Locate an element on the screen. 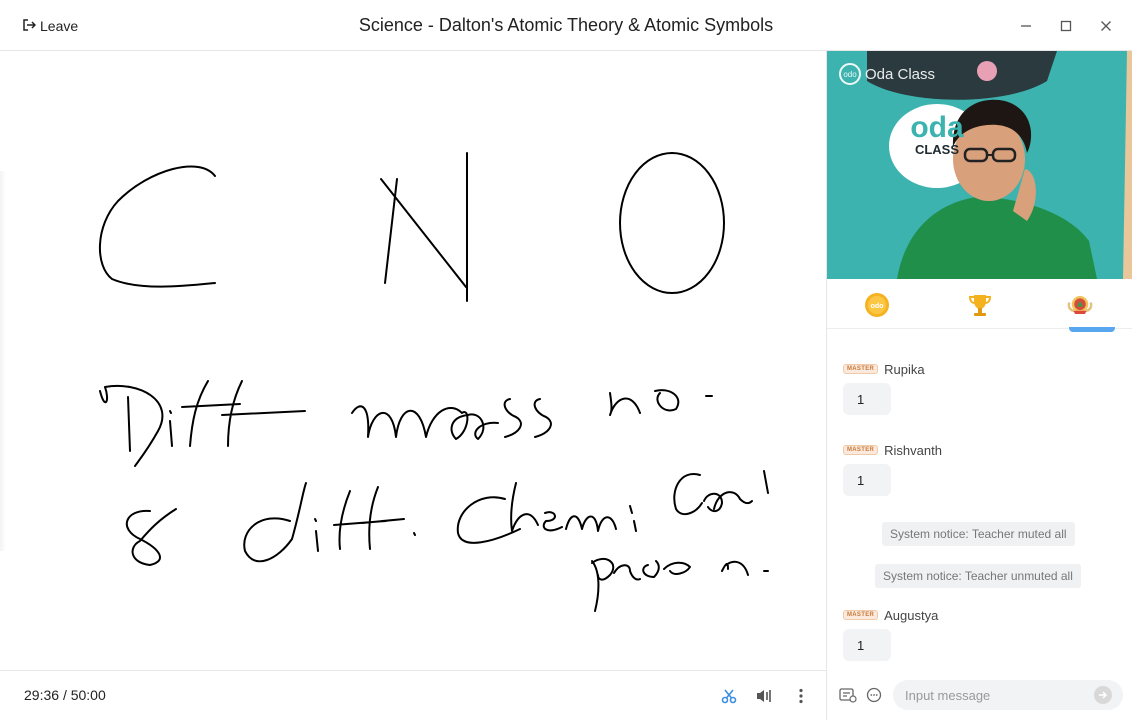 This screenshot has height=720, width=1132. chat-input-bar is located at coordinates (979, 695).